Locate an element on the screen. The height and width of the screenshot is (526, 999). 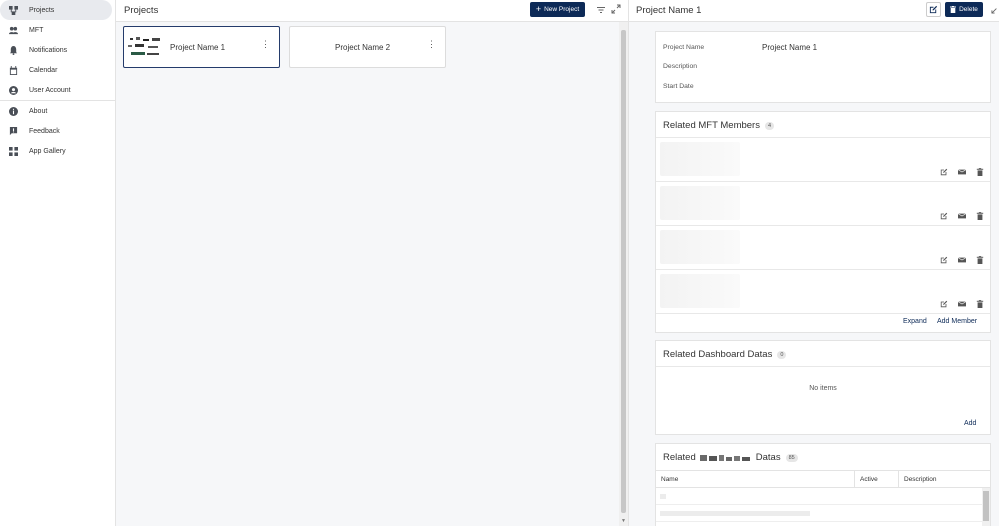
new-project-button: + New Project is located at coordinates (557, 9).